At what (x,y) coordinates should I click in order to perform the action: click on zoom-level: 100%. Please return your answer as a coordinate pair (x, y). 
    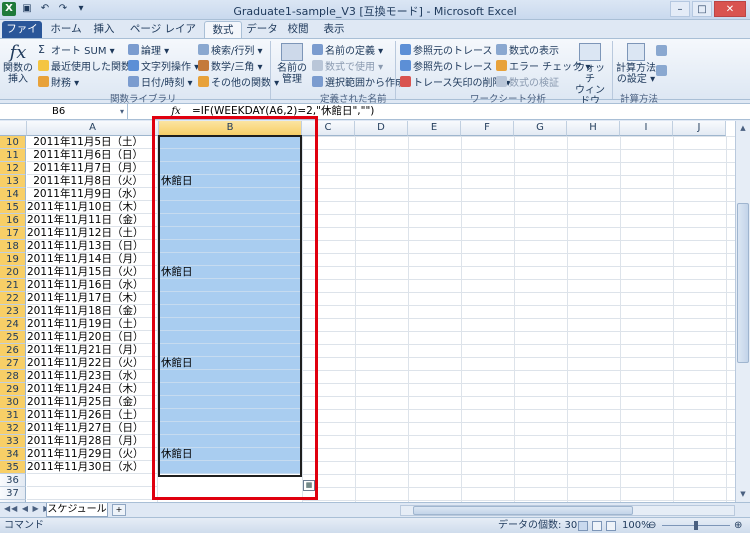
    Looking at the image, I should click on (636, 525).